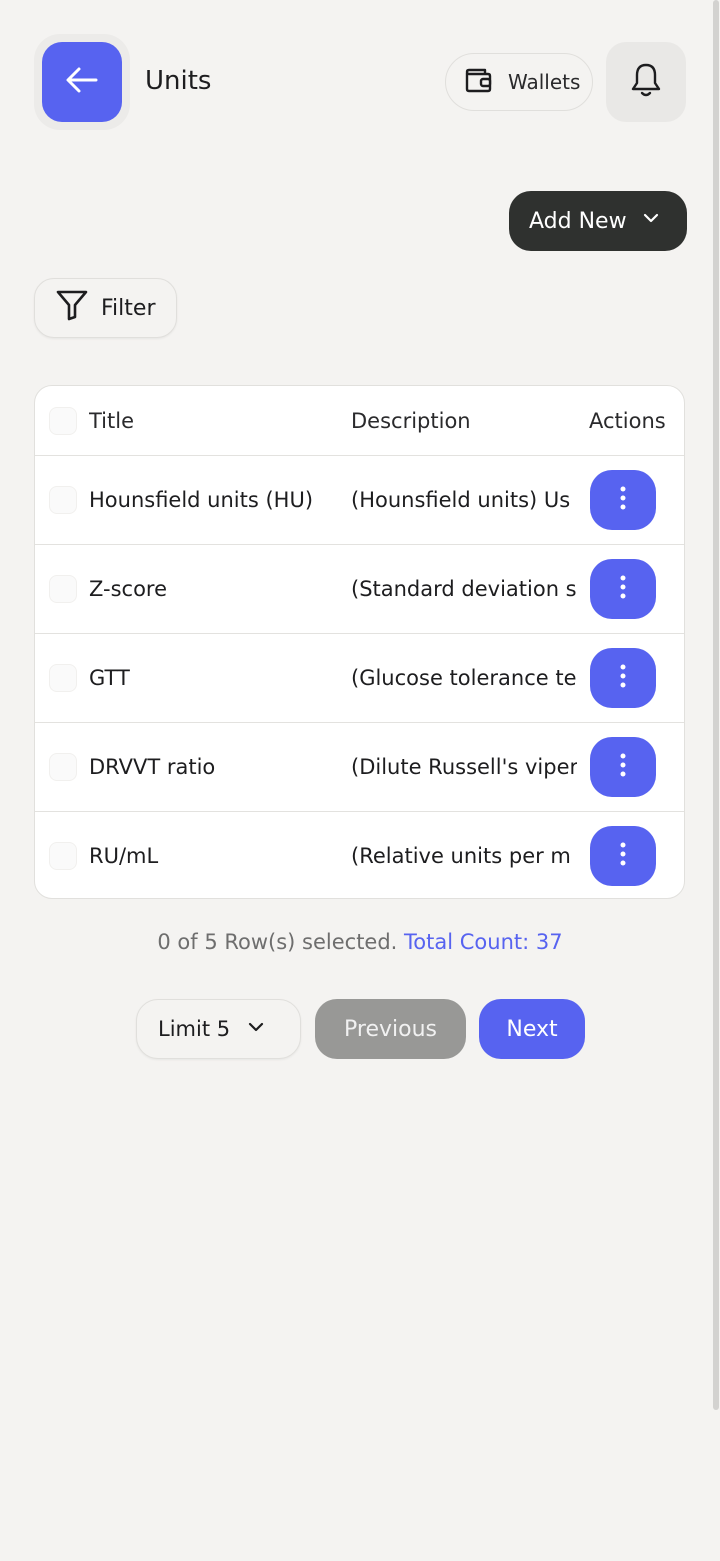 This screenshot has height=1561, width=720. Describe the element at coordinates (63, 420) in the screenshot. I see `select-all-checkbox` at that location.